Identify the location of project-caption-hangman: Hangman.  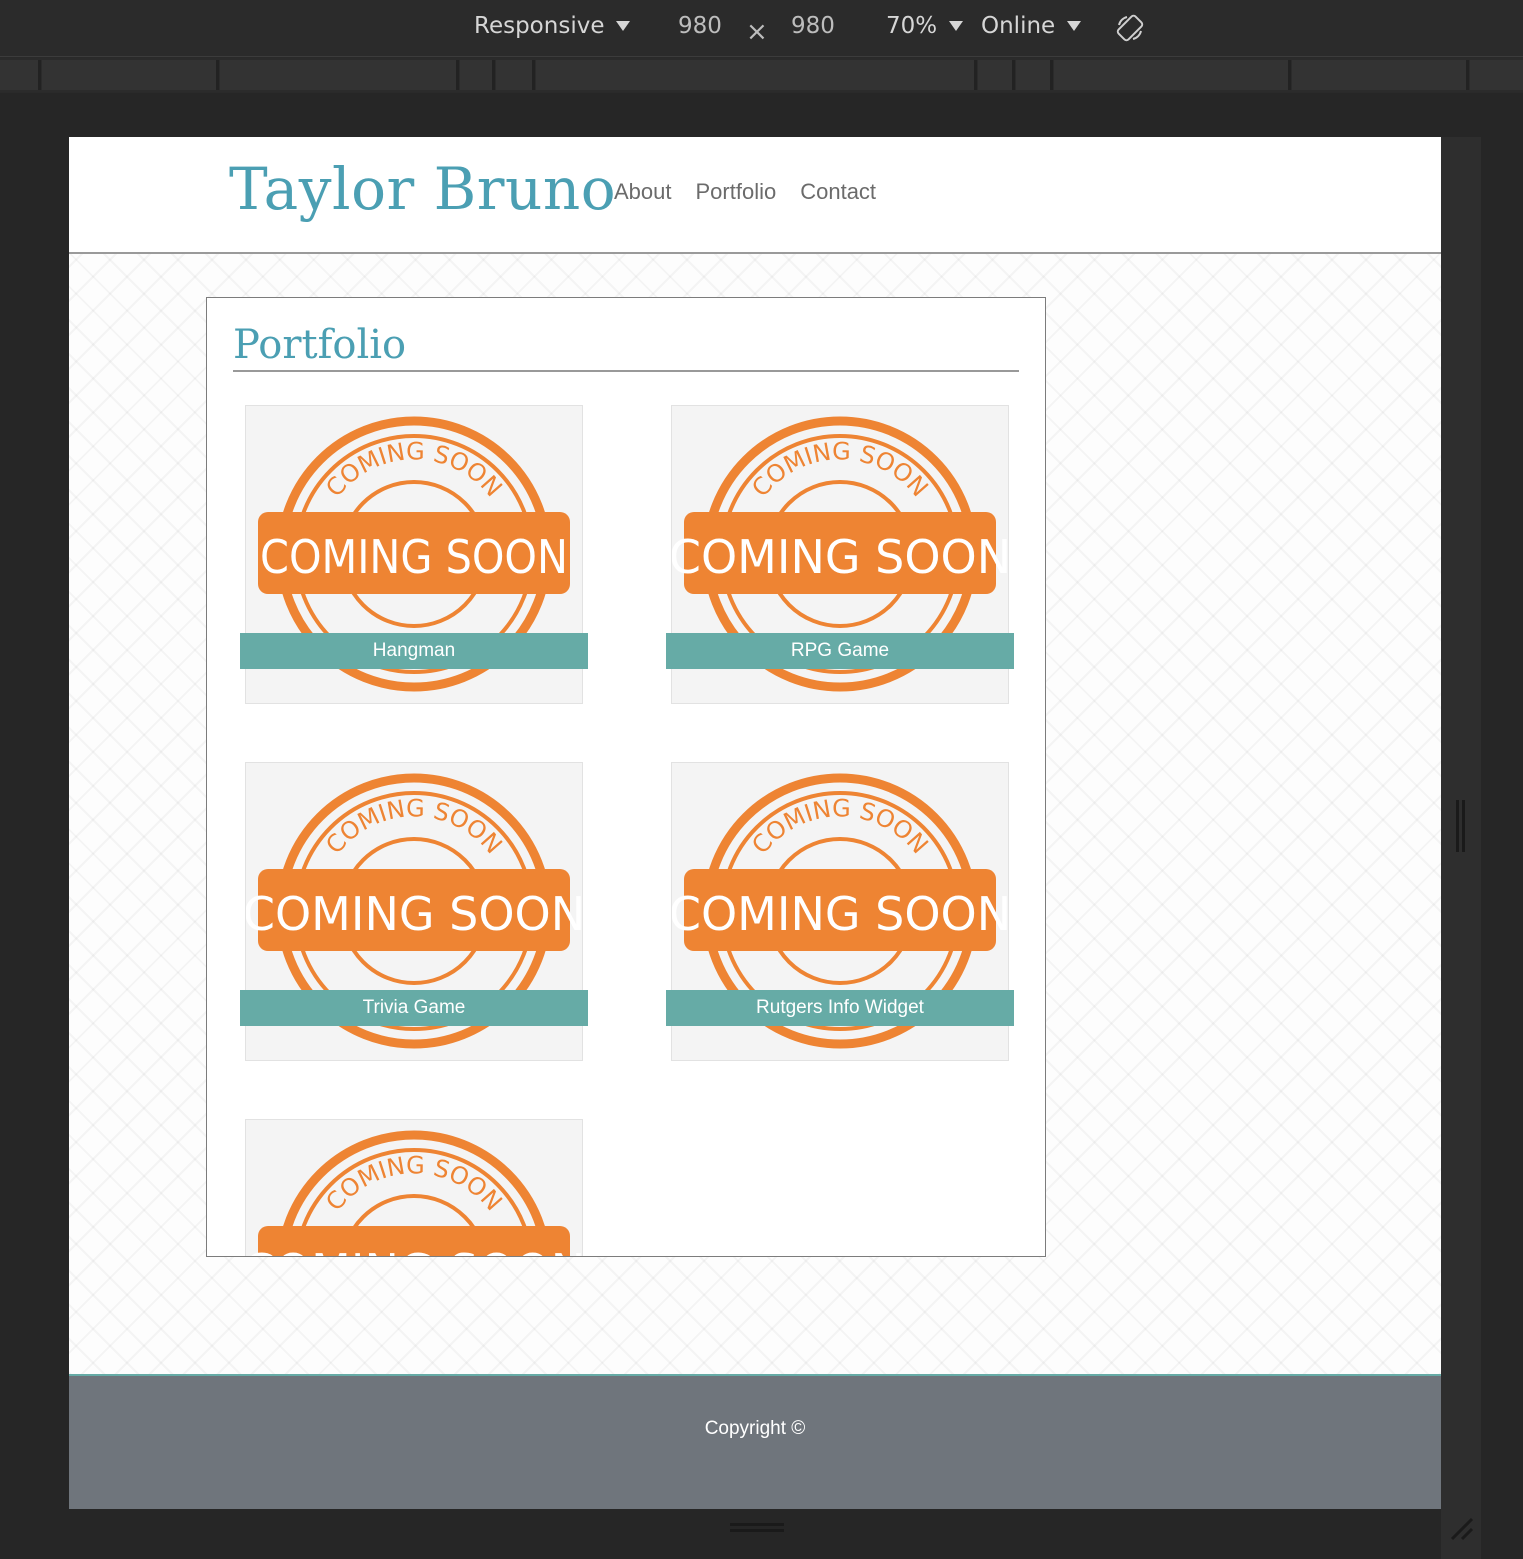
(414, 651).